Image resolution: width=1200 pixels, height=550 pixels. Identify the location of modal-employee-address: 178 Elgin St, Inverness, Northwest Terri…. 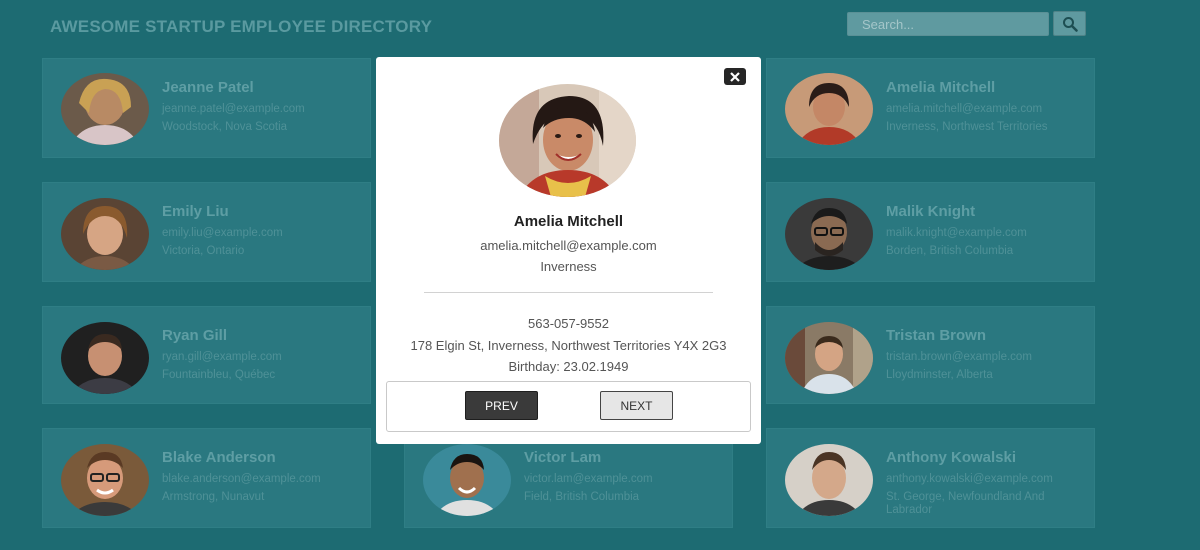
(568, 345).